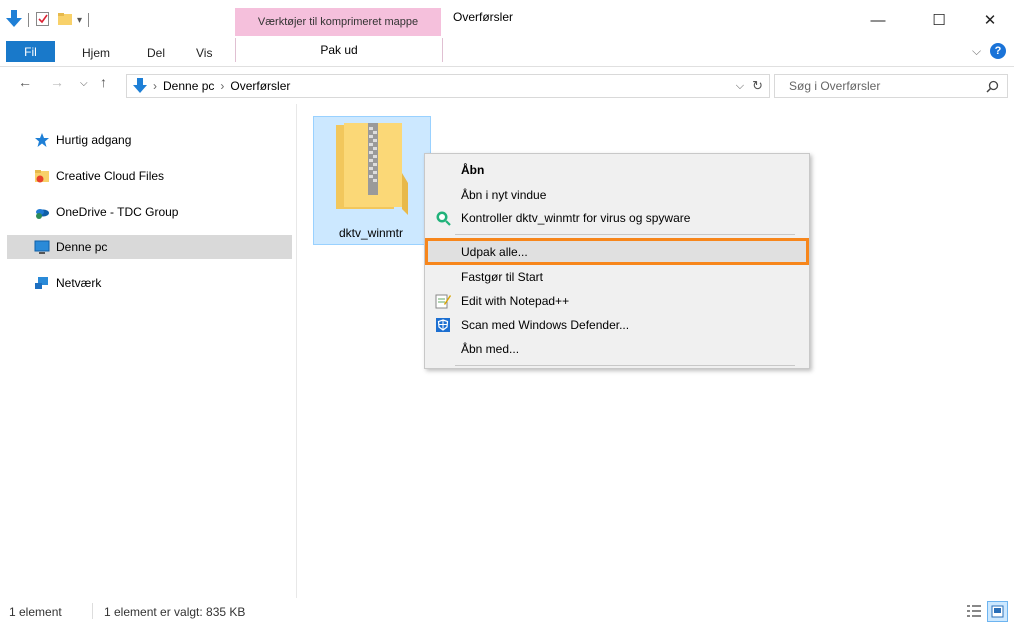 Image resolution: width=1014 pixels, height=624 pixels. Describe the element at coordinates (617, 301) in the screenshot. I see `menu-item-edit-notepad-plus-plus: Edit with Notepad++` at that location.